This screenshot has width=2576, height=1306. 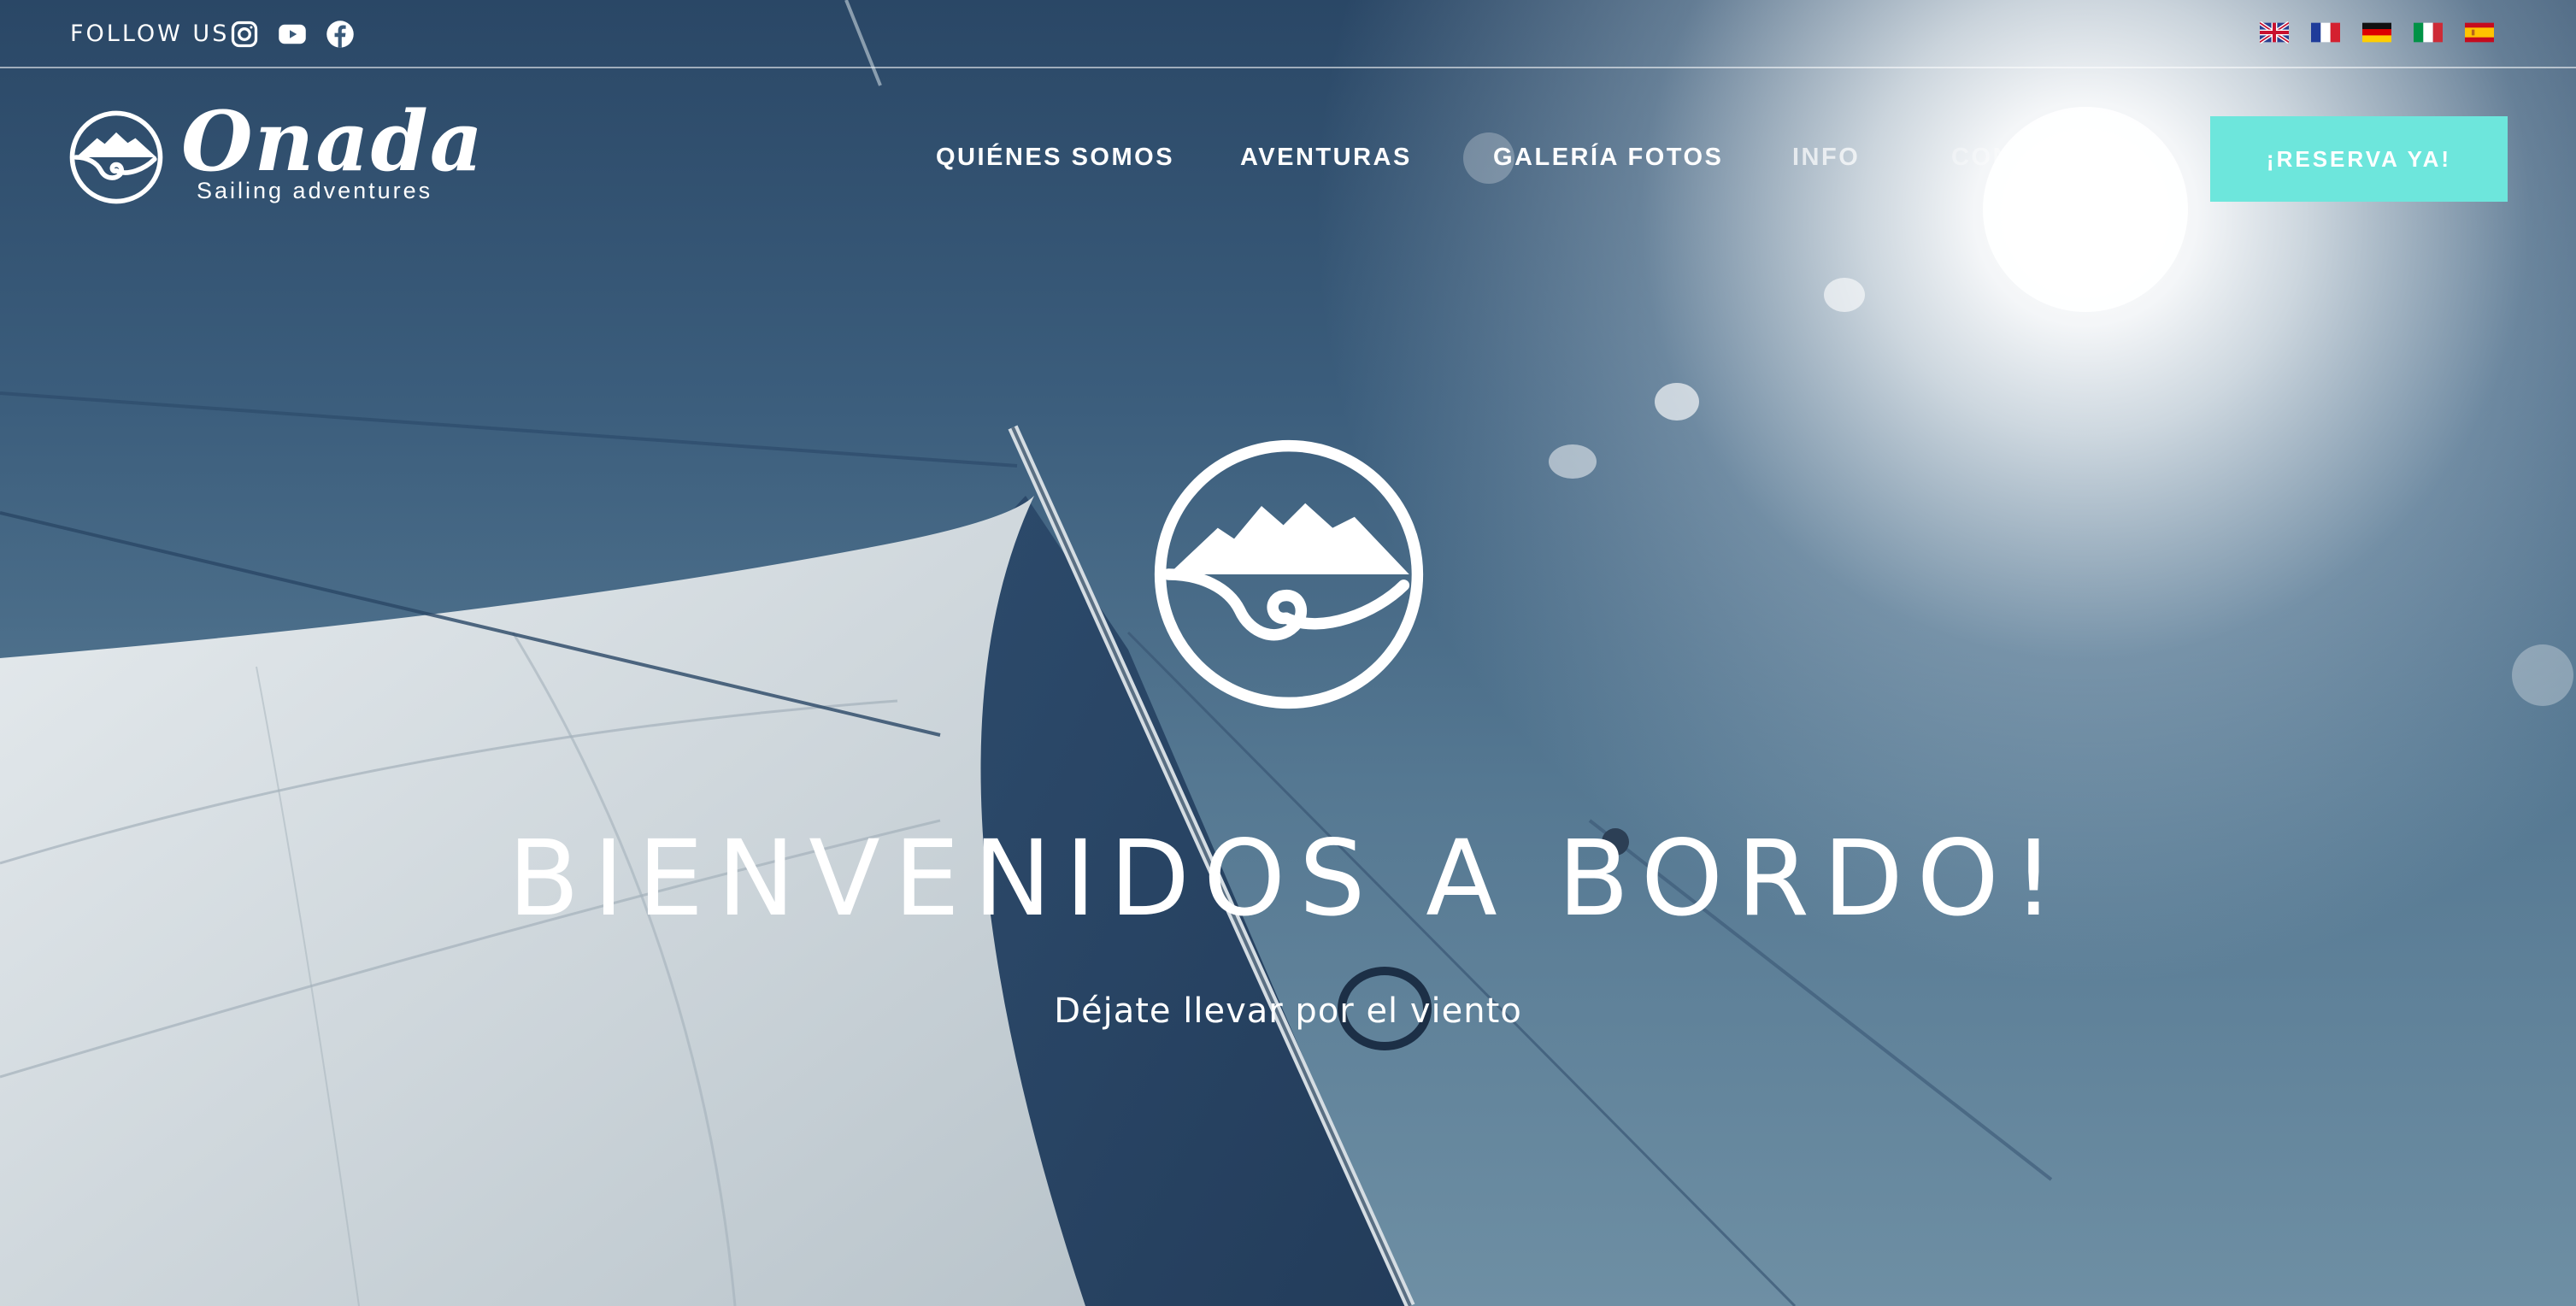 What do you see at coordinates (244, 34) in the screenshot?
I see `instagram-icon` at bounding box center [244, 34].